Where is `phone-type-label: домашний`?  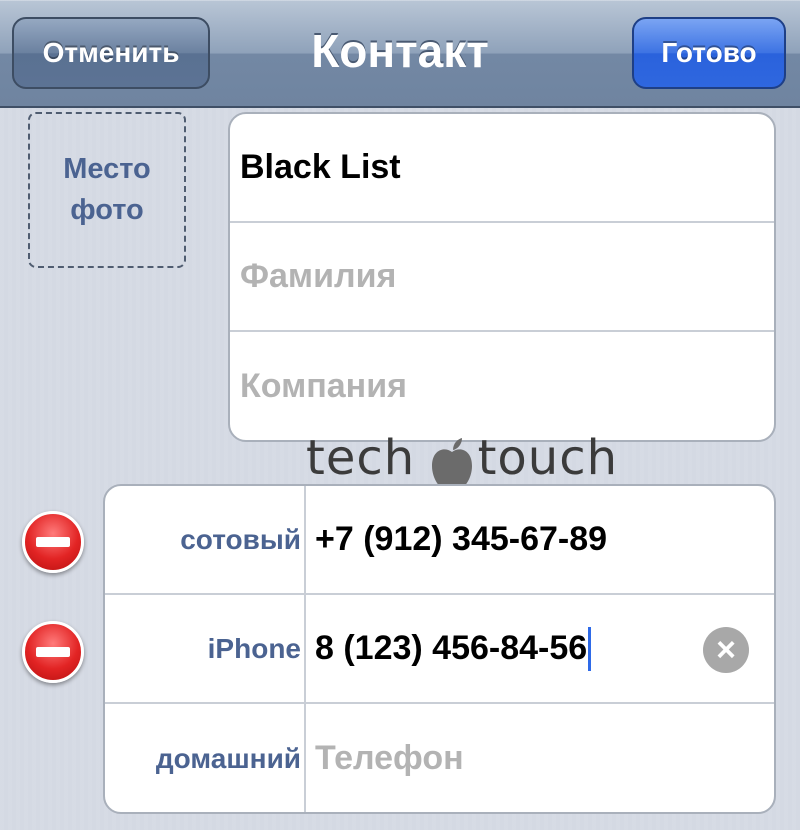
phone-type-label: домашний is located at coordinates (203, 758).